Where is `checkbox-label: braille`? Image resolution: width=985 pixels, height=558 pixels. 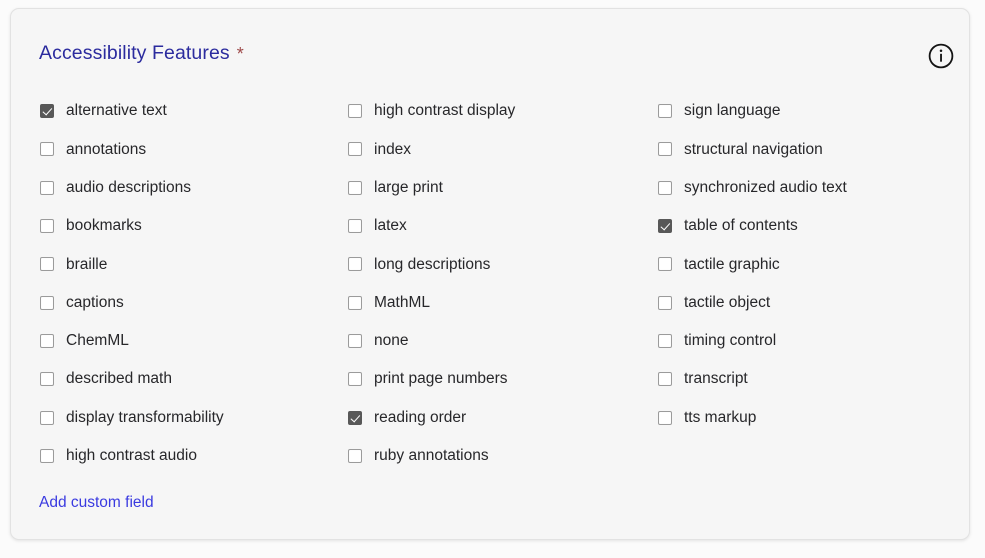
checkbox-label: braille is located at coordinates (87, 264).